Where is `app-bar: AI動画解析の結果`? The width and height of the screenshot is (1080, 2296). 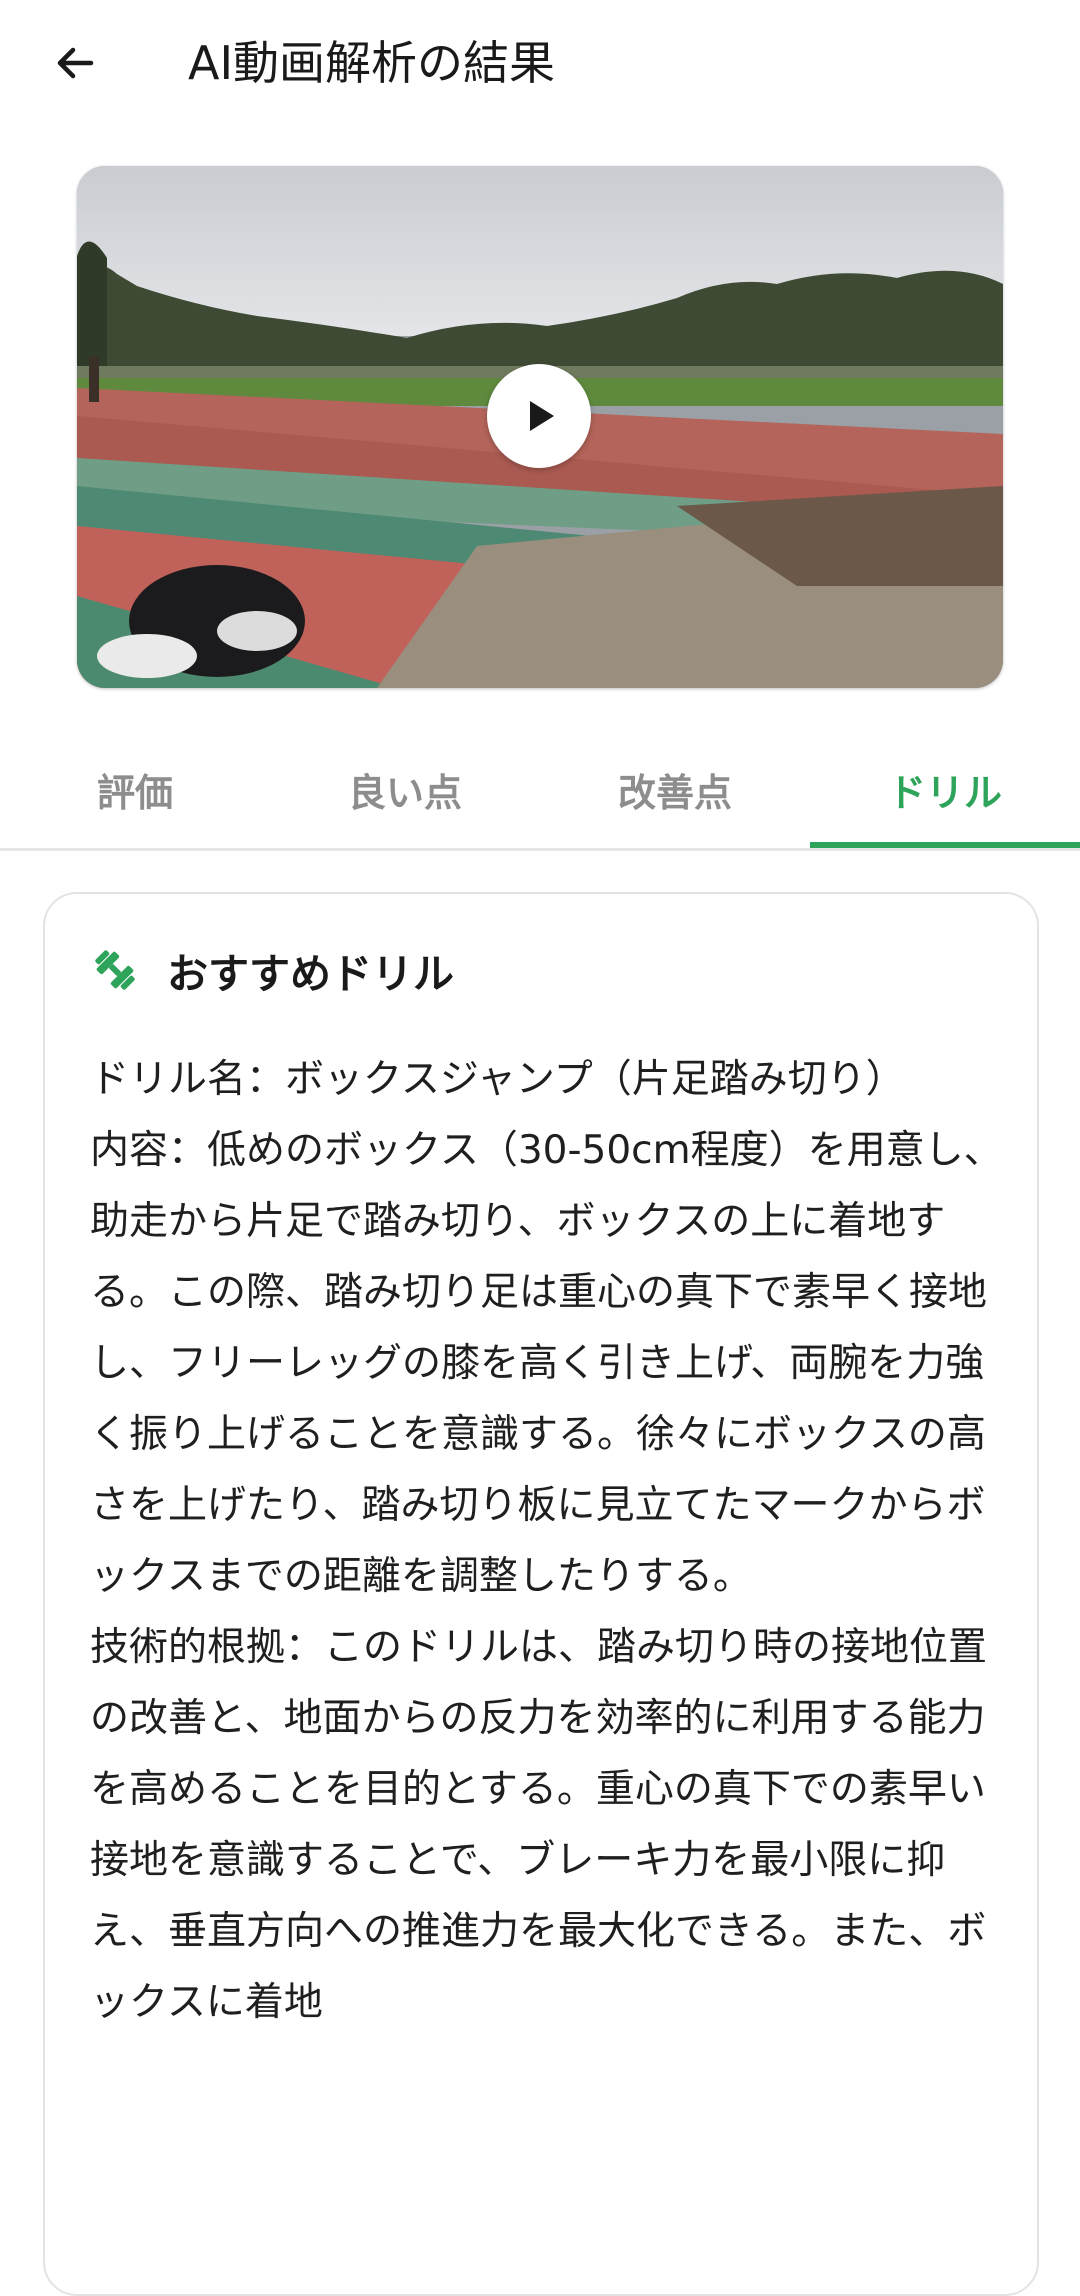 app-bar: AI動画解析の結果 is located at coordinates (540, 63).